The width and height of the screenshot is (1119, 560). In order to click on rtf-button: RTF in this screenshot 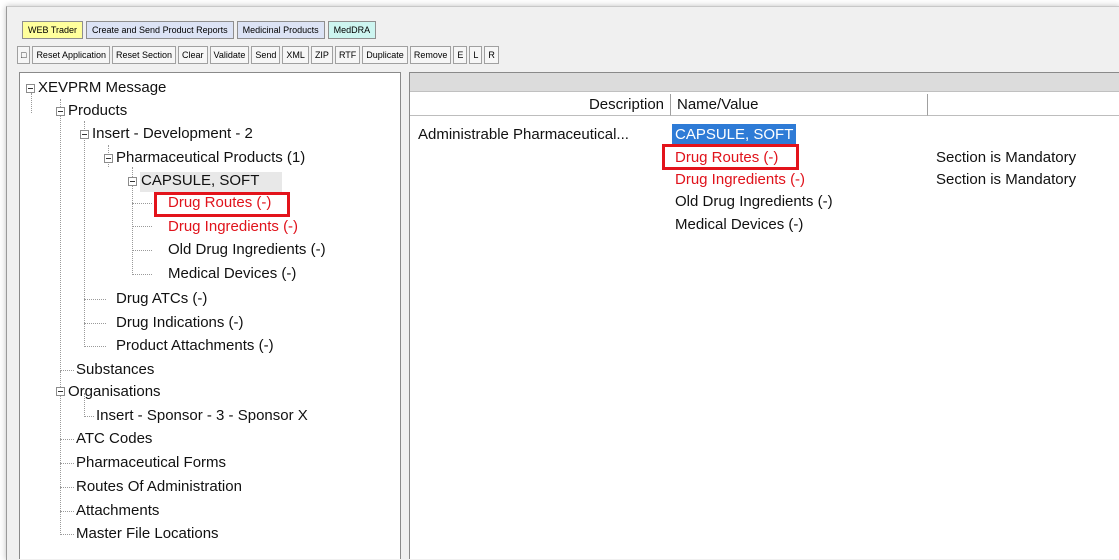, I will do `click(347, 55)`.